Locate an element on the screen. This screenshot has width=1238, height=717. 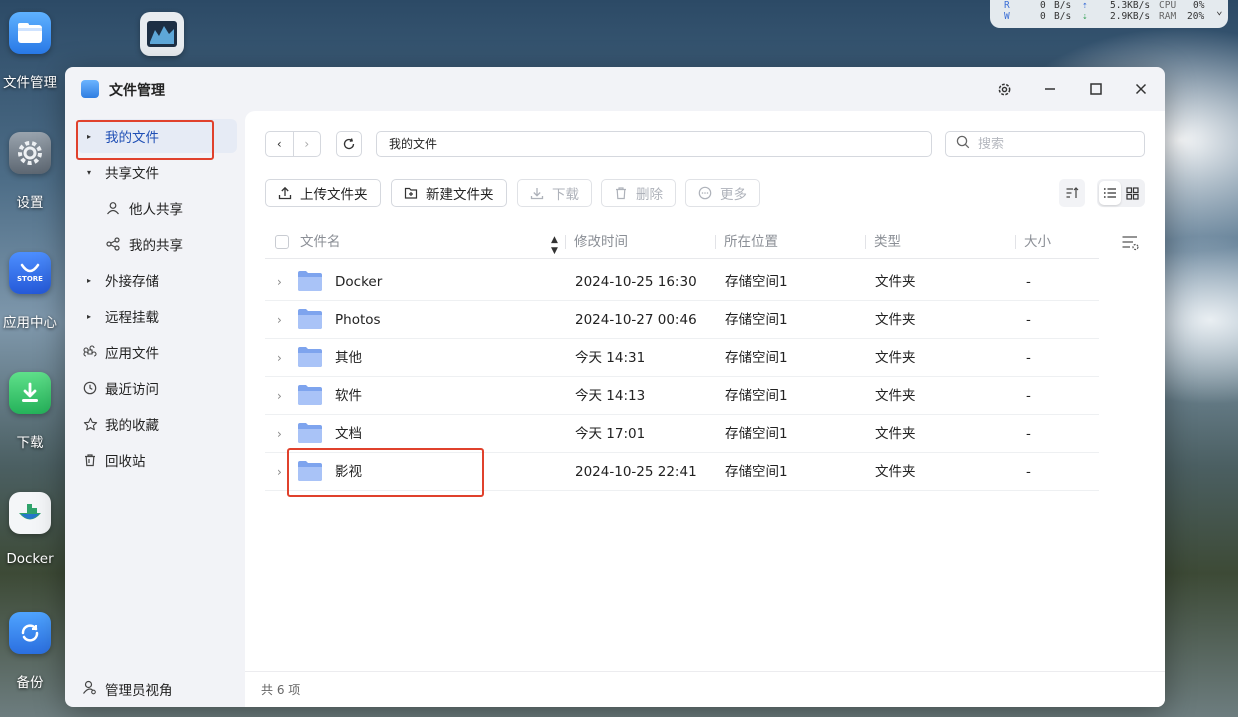
sidebar-item-label: 回收站 is located at coordinates (125, 462).